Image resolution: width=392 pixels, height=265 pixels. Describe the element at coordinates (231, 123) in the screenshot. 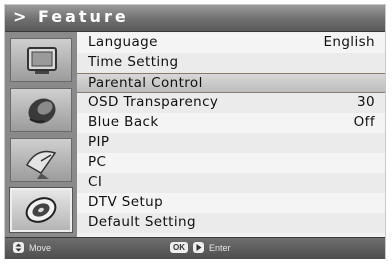

I see `menu-item-blue-back: Blue Back Off` at that location.